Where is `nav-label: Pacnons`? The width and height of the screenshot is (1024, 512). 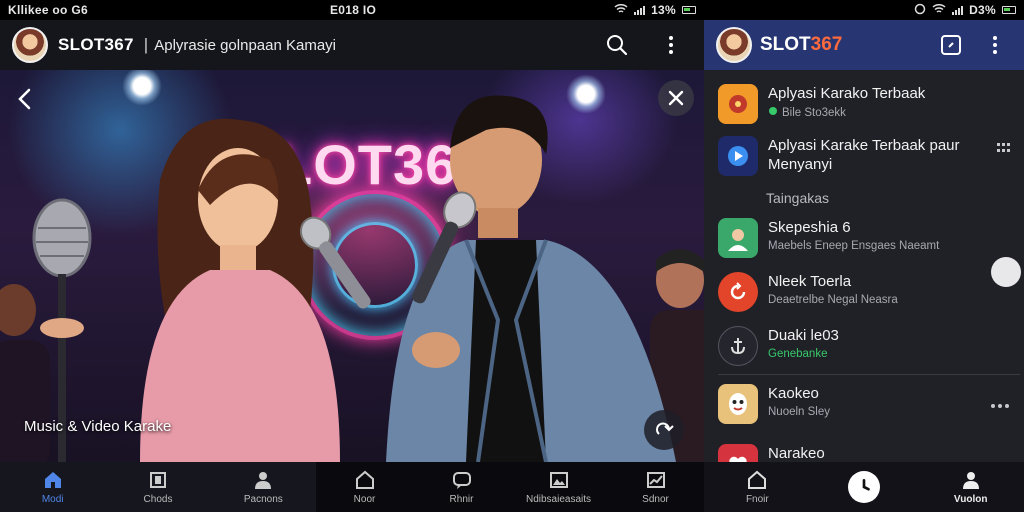 nav-label: Pacnons is located at coordinates (263, 499).